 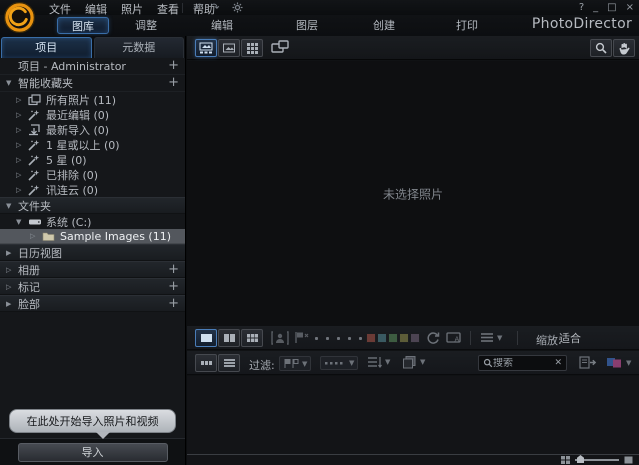 I want to click on section-header: ▷ 相册 +, so click(x=92, y=269).